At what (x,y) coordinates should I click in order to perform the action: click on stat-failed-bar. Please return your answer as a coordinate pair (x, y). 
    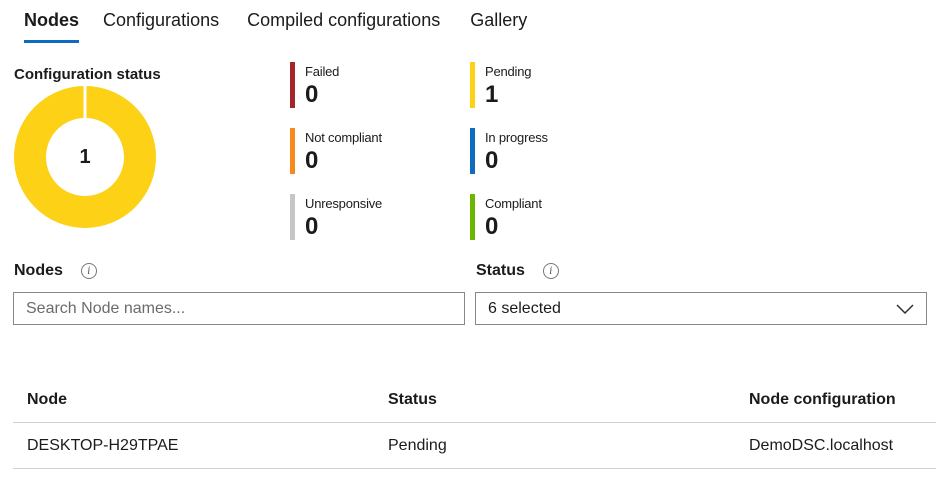
    Looking at the image, I should click on (292, 85).